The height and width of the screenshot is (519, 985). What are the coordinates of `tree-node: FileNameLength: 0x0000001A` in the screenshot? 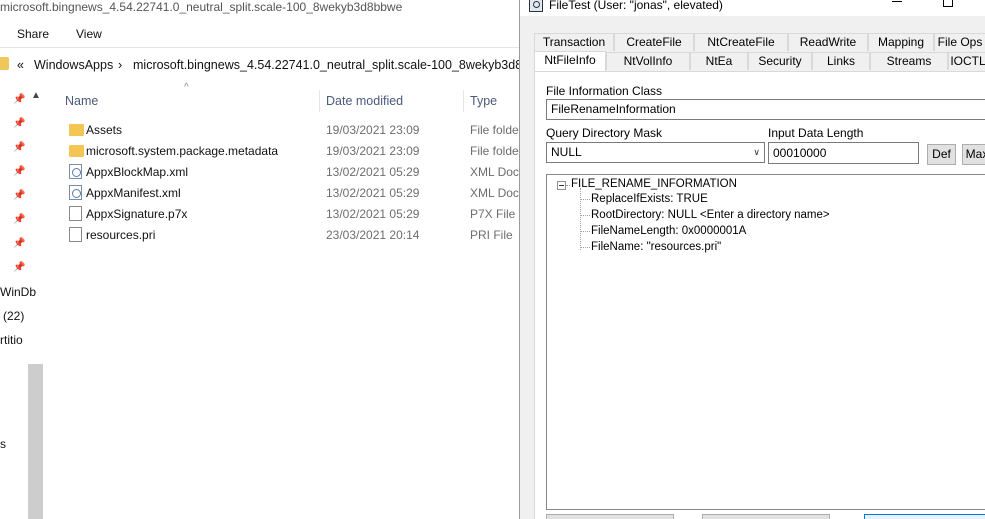 It's located at (668, 231).